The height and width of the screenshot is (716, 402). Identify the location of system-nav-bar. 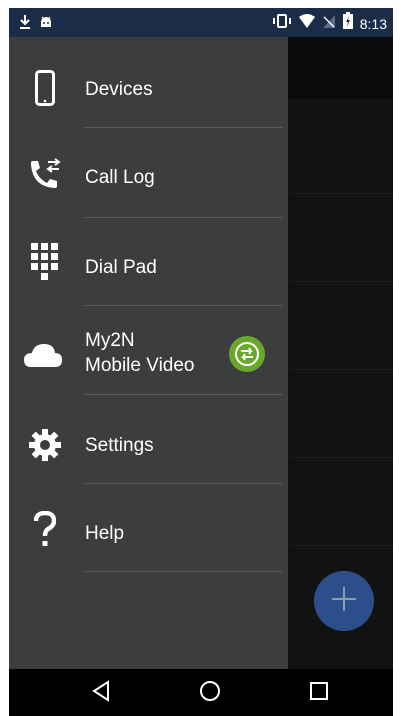
(201, 692).